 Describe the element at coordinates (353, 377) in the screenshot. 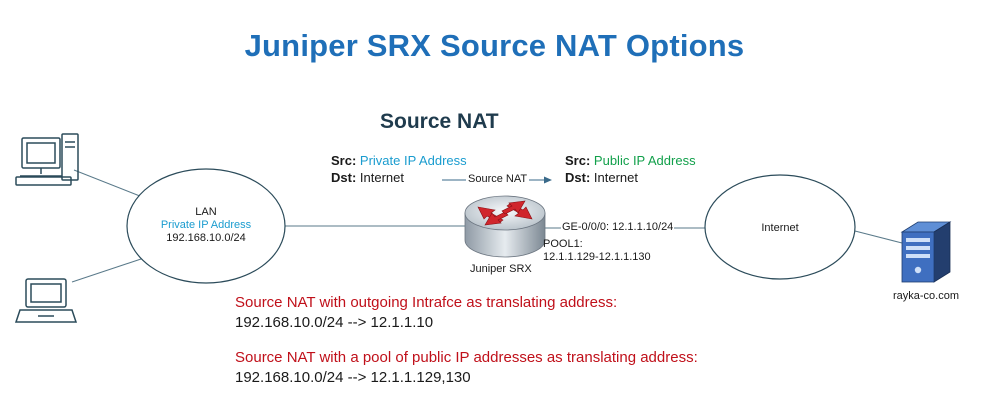

I see `option-2-mapping: 192.168.10.0/24 --> 12.1.1.129,130` at that location.